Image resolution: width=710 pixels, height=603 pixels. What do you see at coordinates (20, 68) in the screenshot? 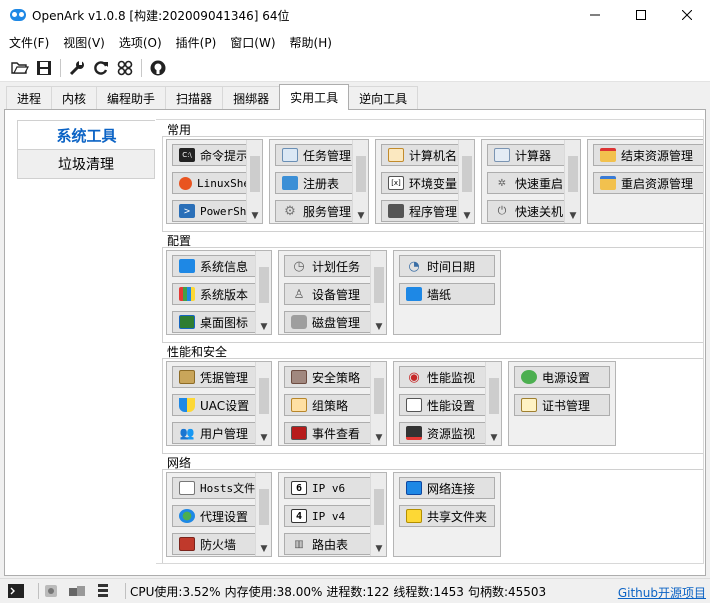
I see `open-folder-icon` at bounding box center [20, 68].